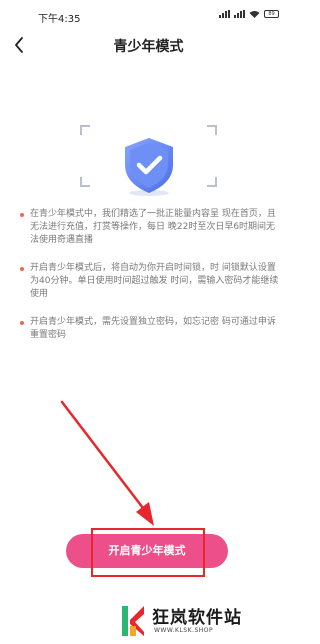 Image resolution: width=320 pixels, height=644 pixels. I want to click on status-icons: 89, so click(249, 14).